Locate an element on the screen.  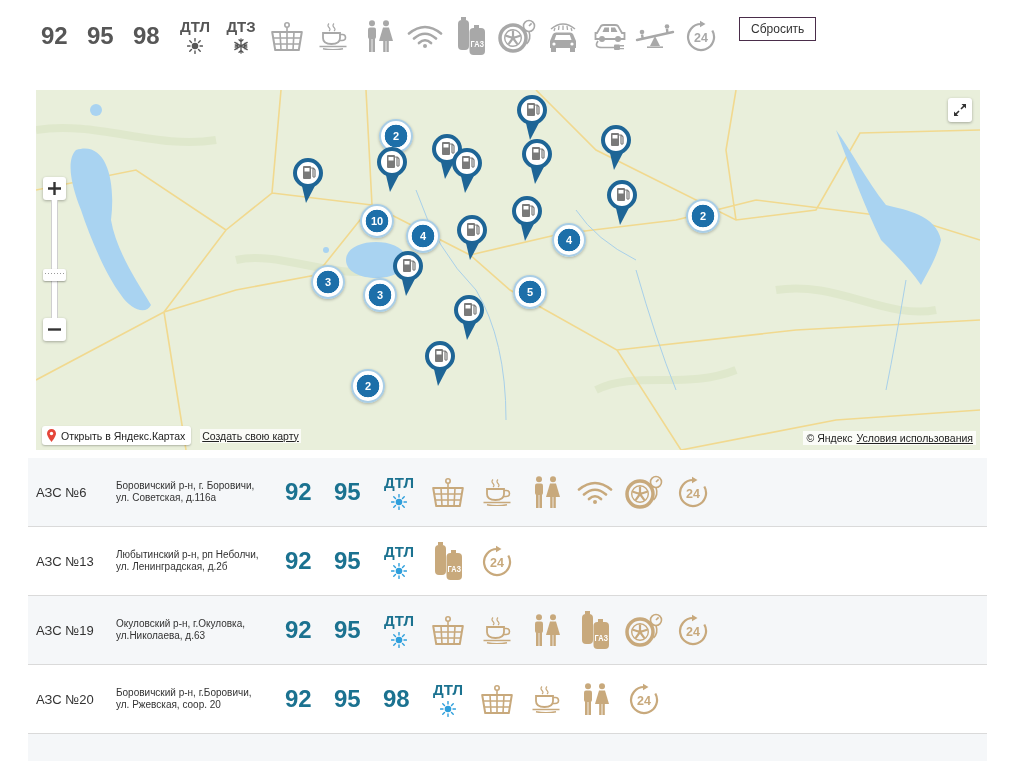
diesel-filter-button: ДТЗ is located at coordinates (241, 36).